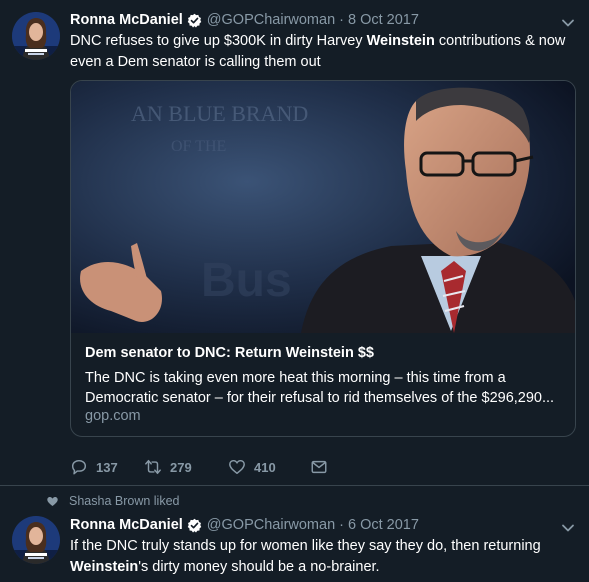 The image size is (589, 582). I want to click on like-count: 410, so click(265, 467).